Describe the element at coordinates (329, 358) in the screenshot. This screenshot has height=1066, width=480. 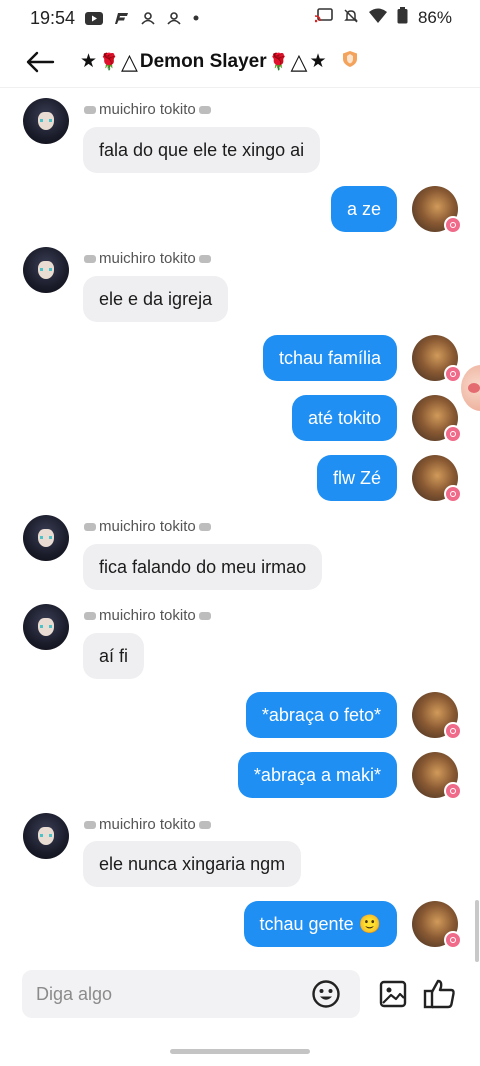
I see `message-bubble-outgoing: tchau família` at that location.